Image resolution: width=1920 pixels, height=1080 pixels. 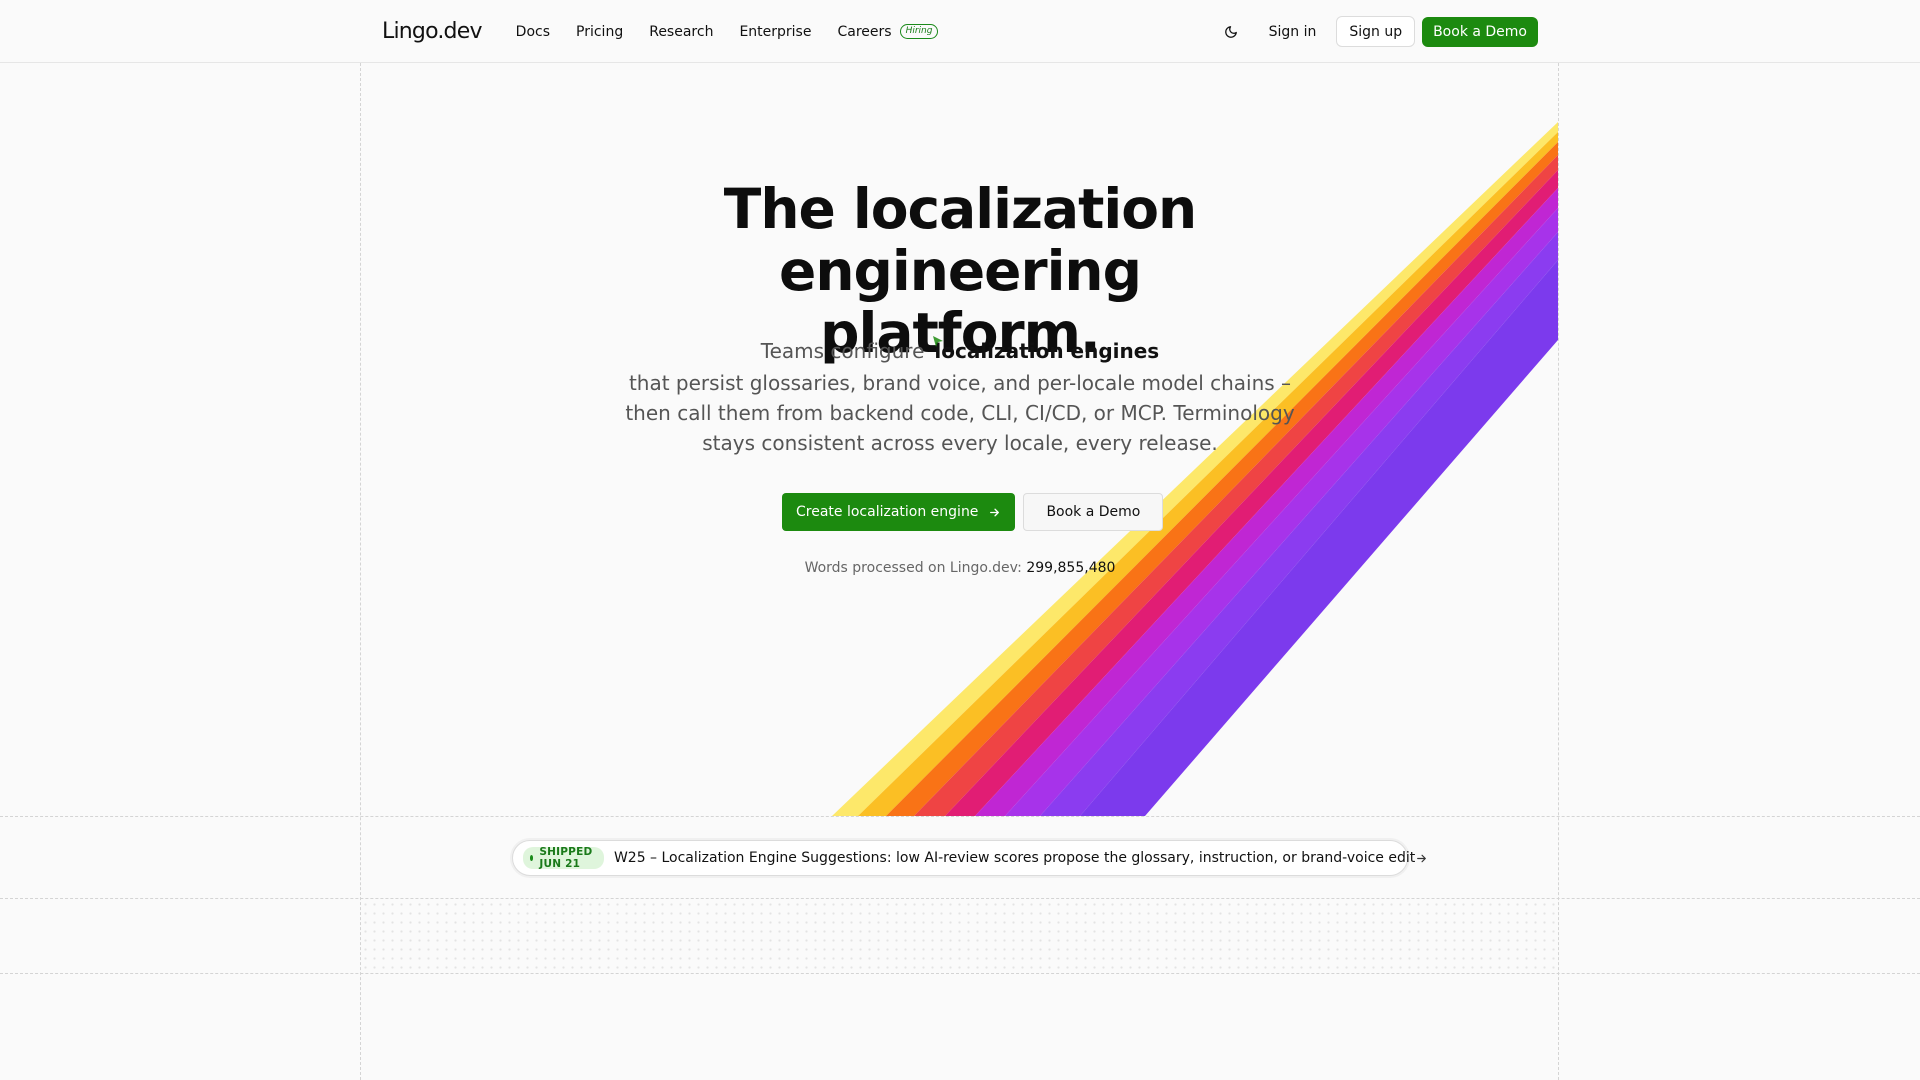 I want to click on sign-up-button: Sign up, so click(x=1376, y=31).